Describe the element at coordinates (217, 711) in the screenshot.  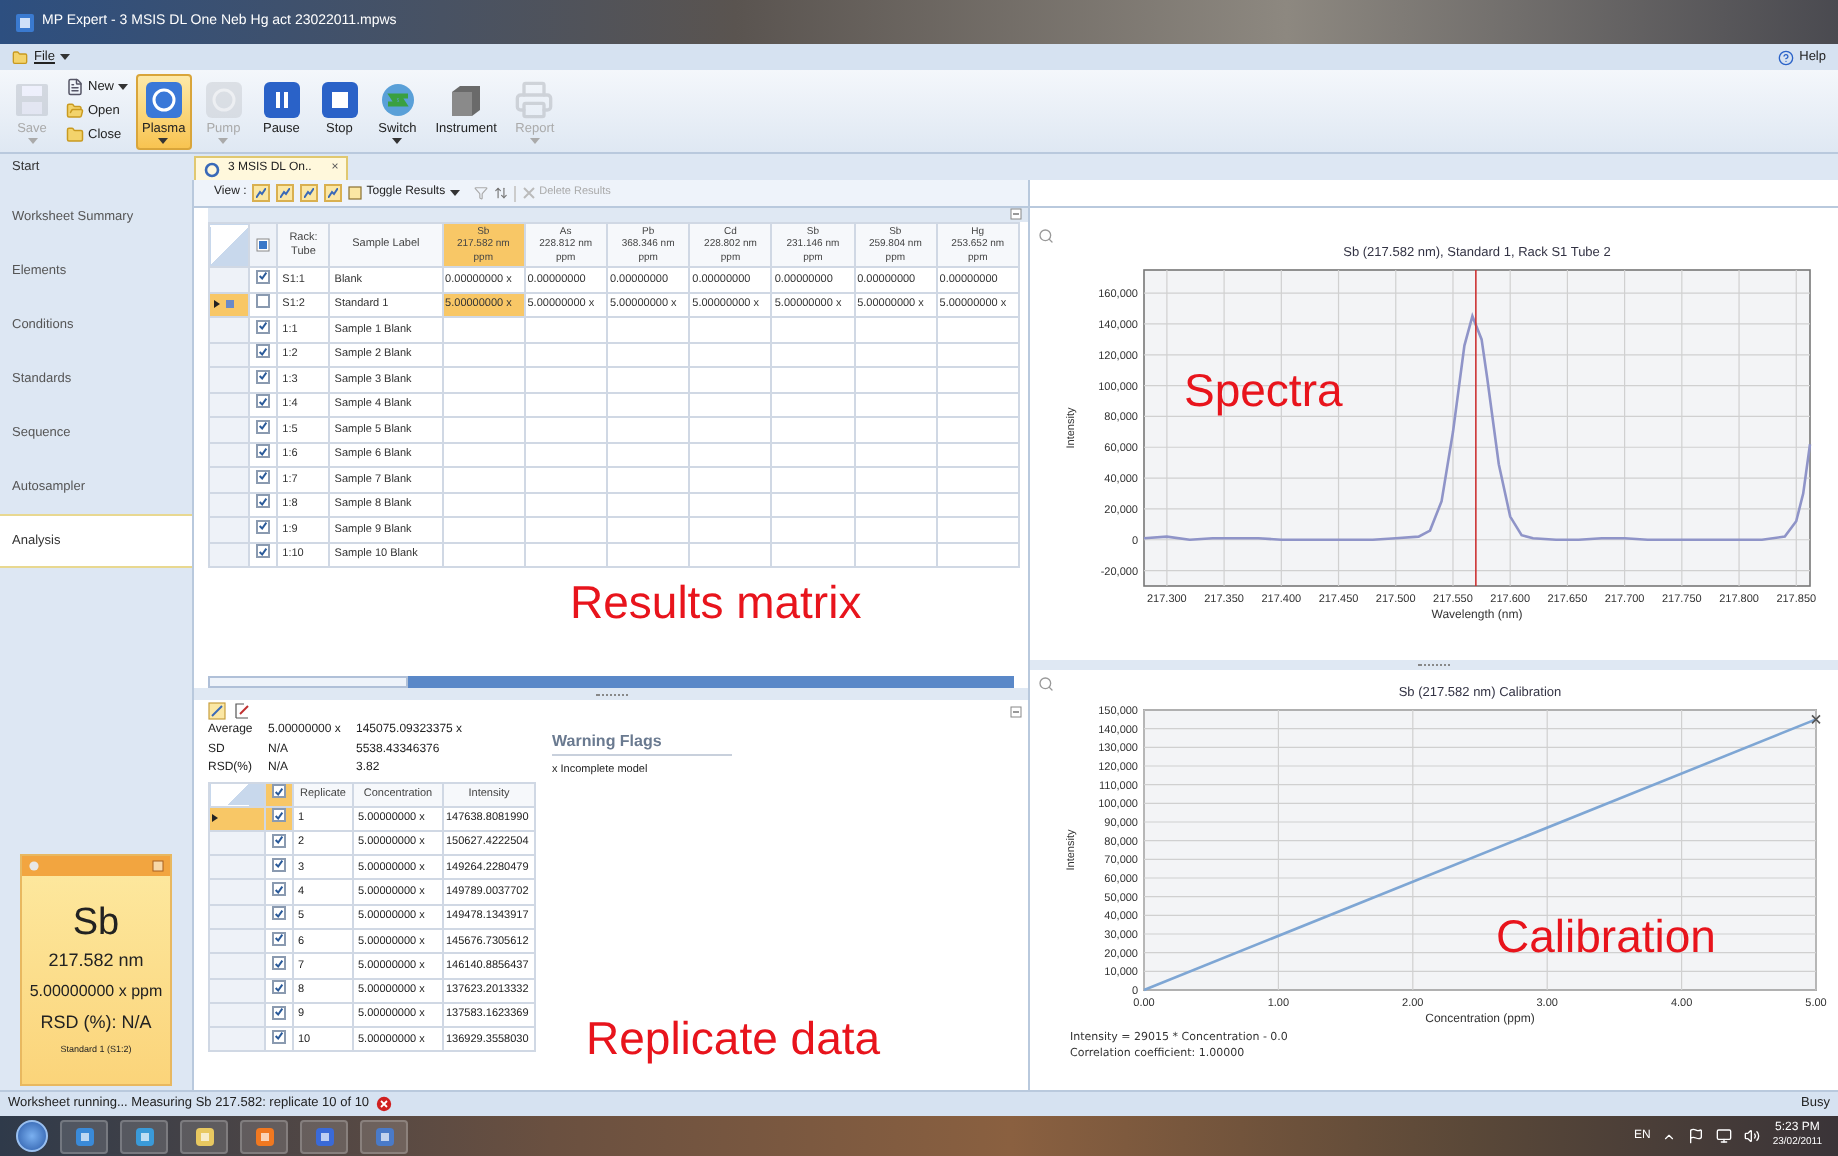
I see `edit-icon` at that location.